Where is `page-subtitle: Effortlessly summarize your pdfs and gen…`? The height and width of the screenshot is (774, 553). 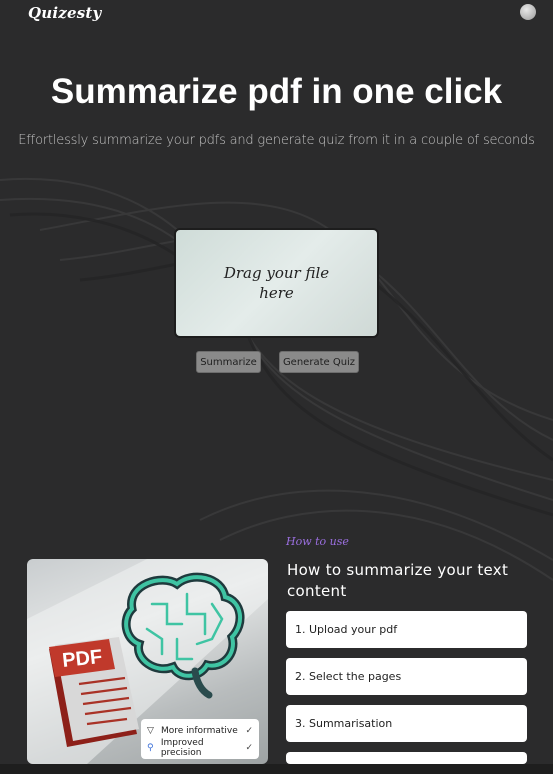
page-subtitle: Effortlessly summarize your pdfs and gen… is located at coordinates (276, 140).